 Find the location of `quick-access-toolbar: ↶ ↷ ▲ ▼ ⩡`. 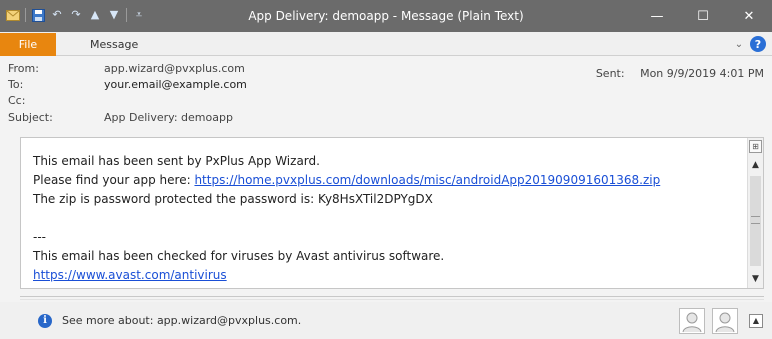

quick-access-toolbar: ↶ ↷ ▲ ▼ ⩡ is located at coordinates (76, 15).